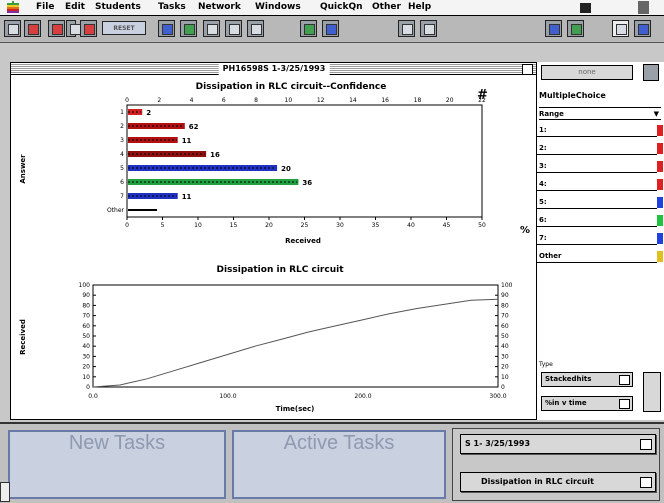  I want to click on answer-row: 6:, so click(600, 220).